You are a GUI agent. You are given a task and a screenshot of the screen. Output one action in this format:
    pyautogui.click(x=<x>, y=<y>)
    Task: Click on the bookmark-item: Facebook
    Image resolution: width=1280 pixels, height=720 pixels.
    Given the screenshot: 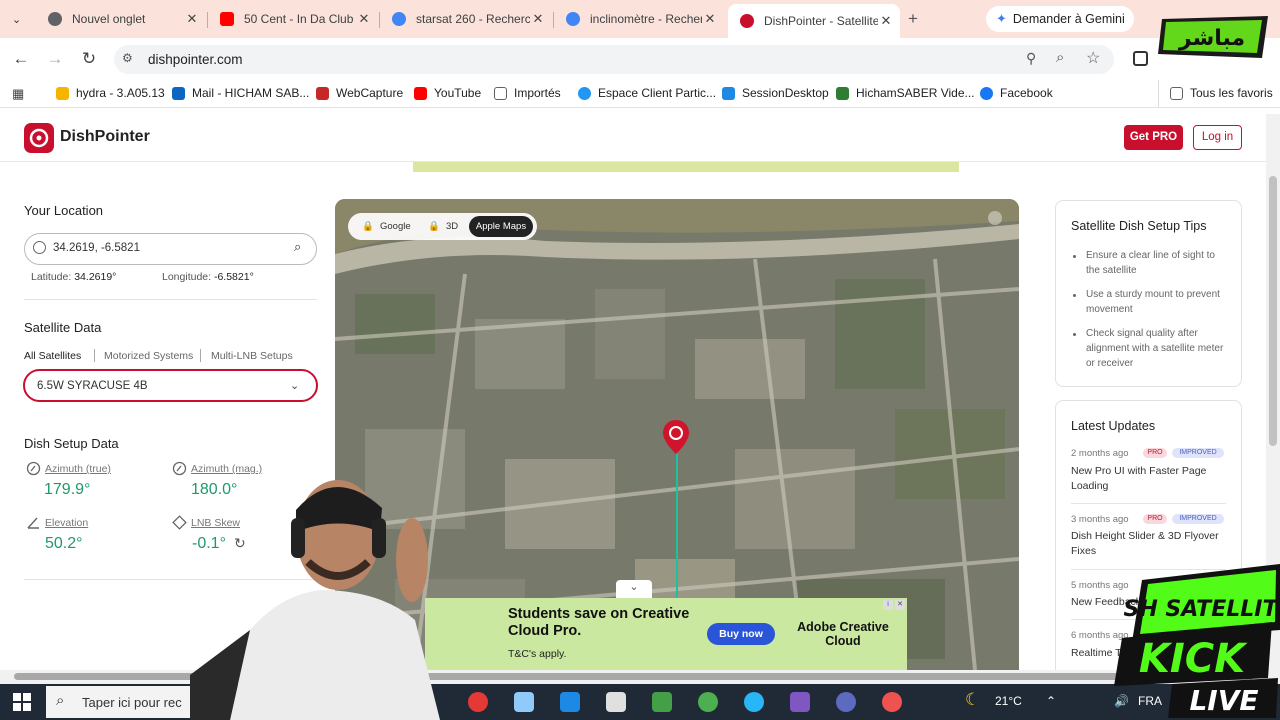 What is the action you would take?
    pyautogui.click(x=1016, y=93)
    